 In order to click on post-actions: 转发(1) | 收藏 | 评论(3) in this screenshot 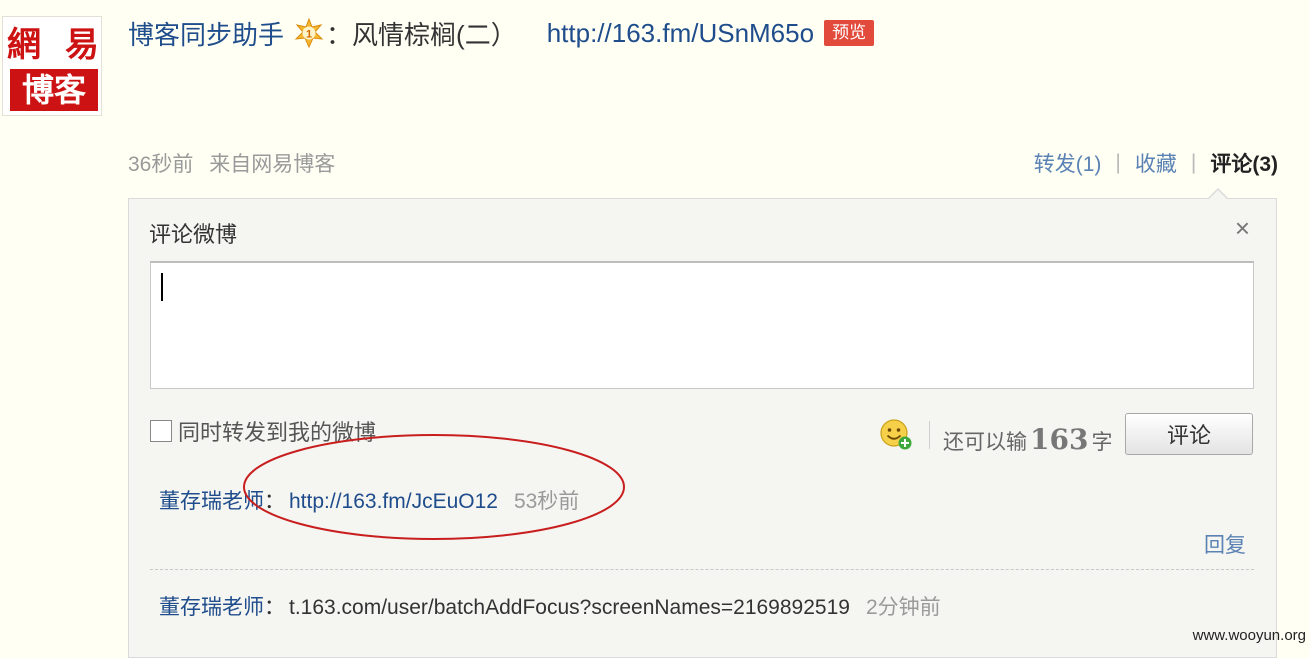, I will do `click(1156, 163)`.